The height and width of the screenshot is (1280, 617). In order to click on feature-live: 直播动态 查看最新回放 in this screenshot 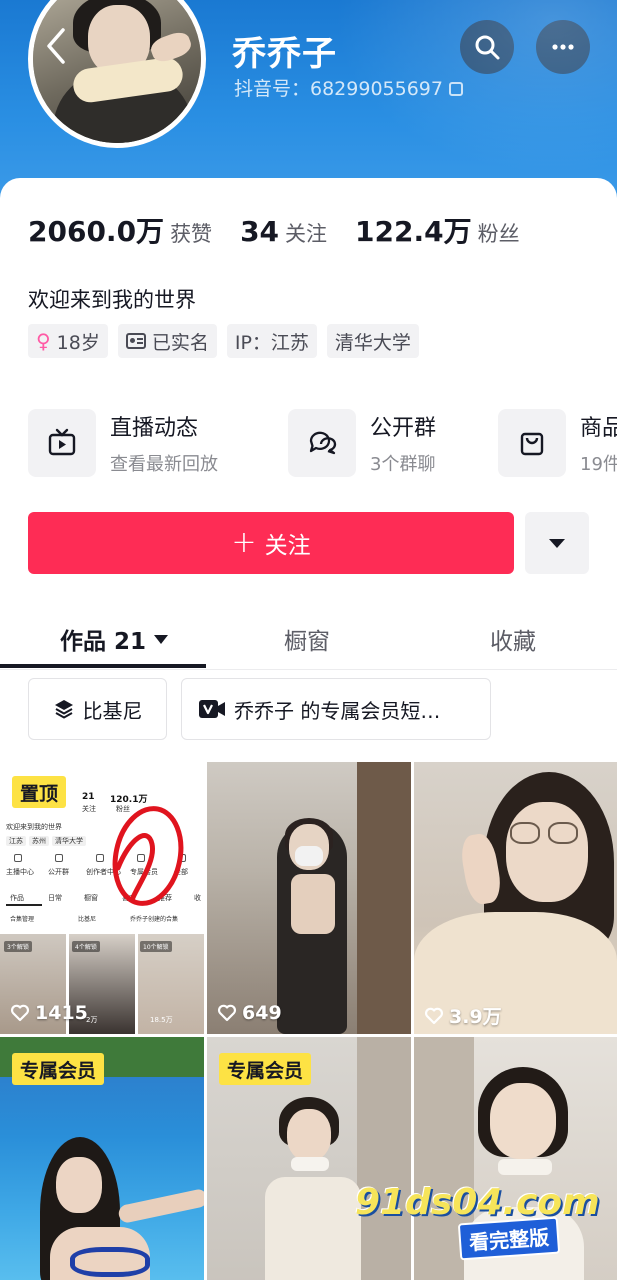, I will do `click(123, 443)`.